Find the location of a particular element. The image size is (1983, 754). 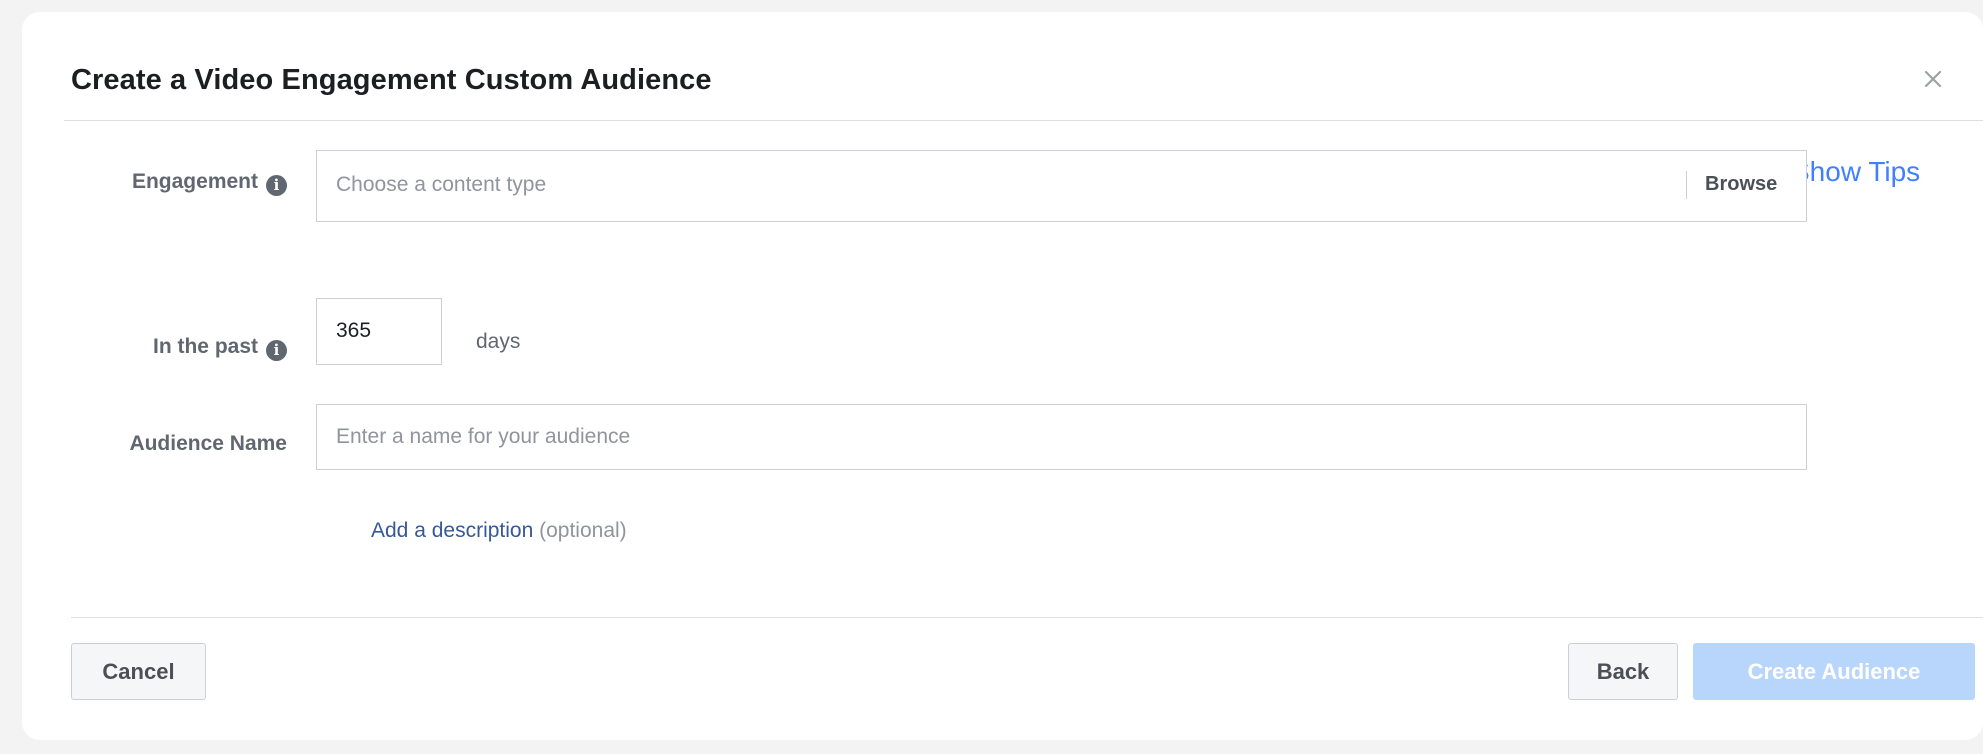

engagement-label: Engagement i is located at coordinates (199, 183).